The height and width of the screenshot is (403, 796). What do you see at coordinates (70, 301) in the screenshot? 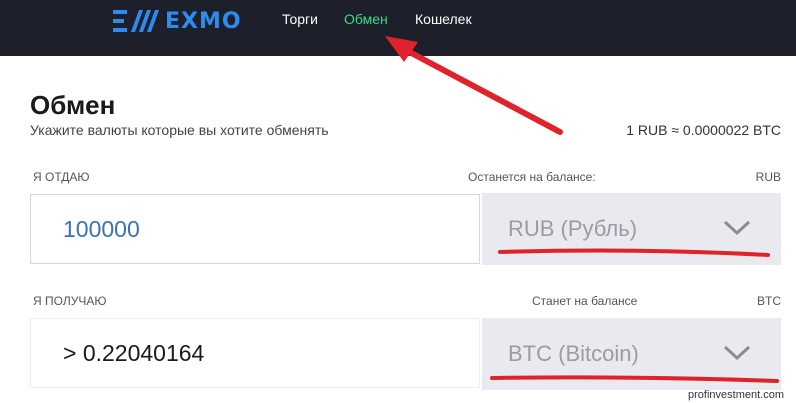
I see `get-label: Я ПОЛУЧАЮ` at bounding box center [70, 301].